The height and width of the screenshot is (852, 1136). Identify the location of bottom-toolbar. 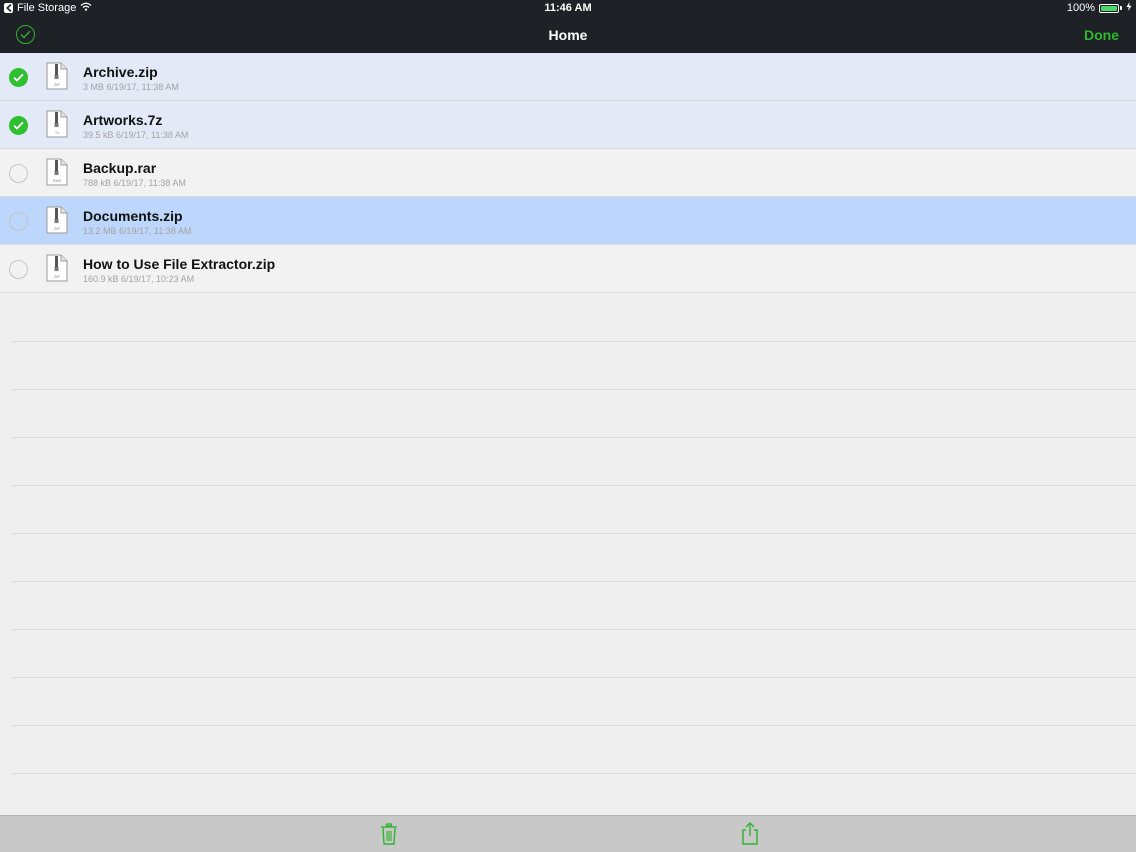
(568, 833).